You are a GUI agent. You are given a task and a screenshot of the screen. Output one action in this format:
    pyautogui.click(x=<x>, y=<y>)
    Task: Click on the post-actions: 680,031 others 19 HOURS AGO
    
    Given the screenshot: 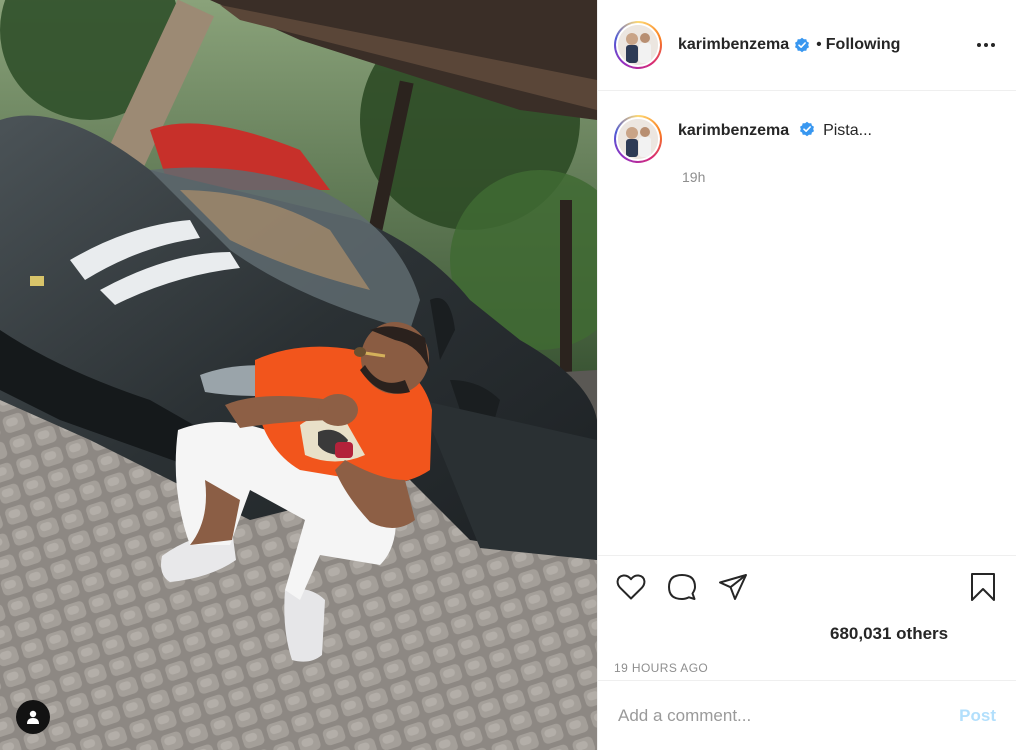 What is the action you would take?
    pyautogui.click(x=807, y=617)
    